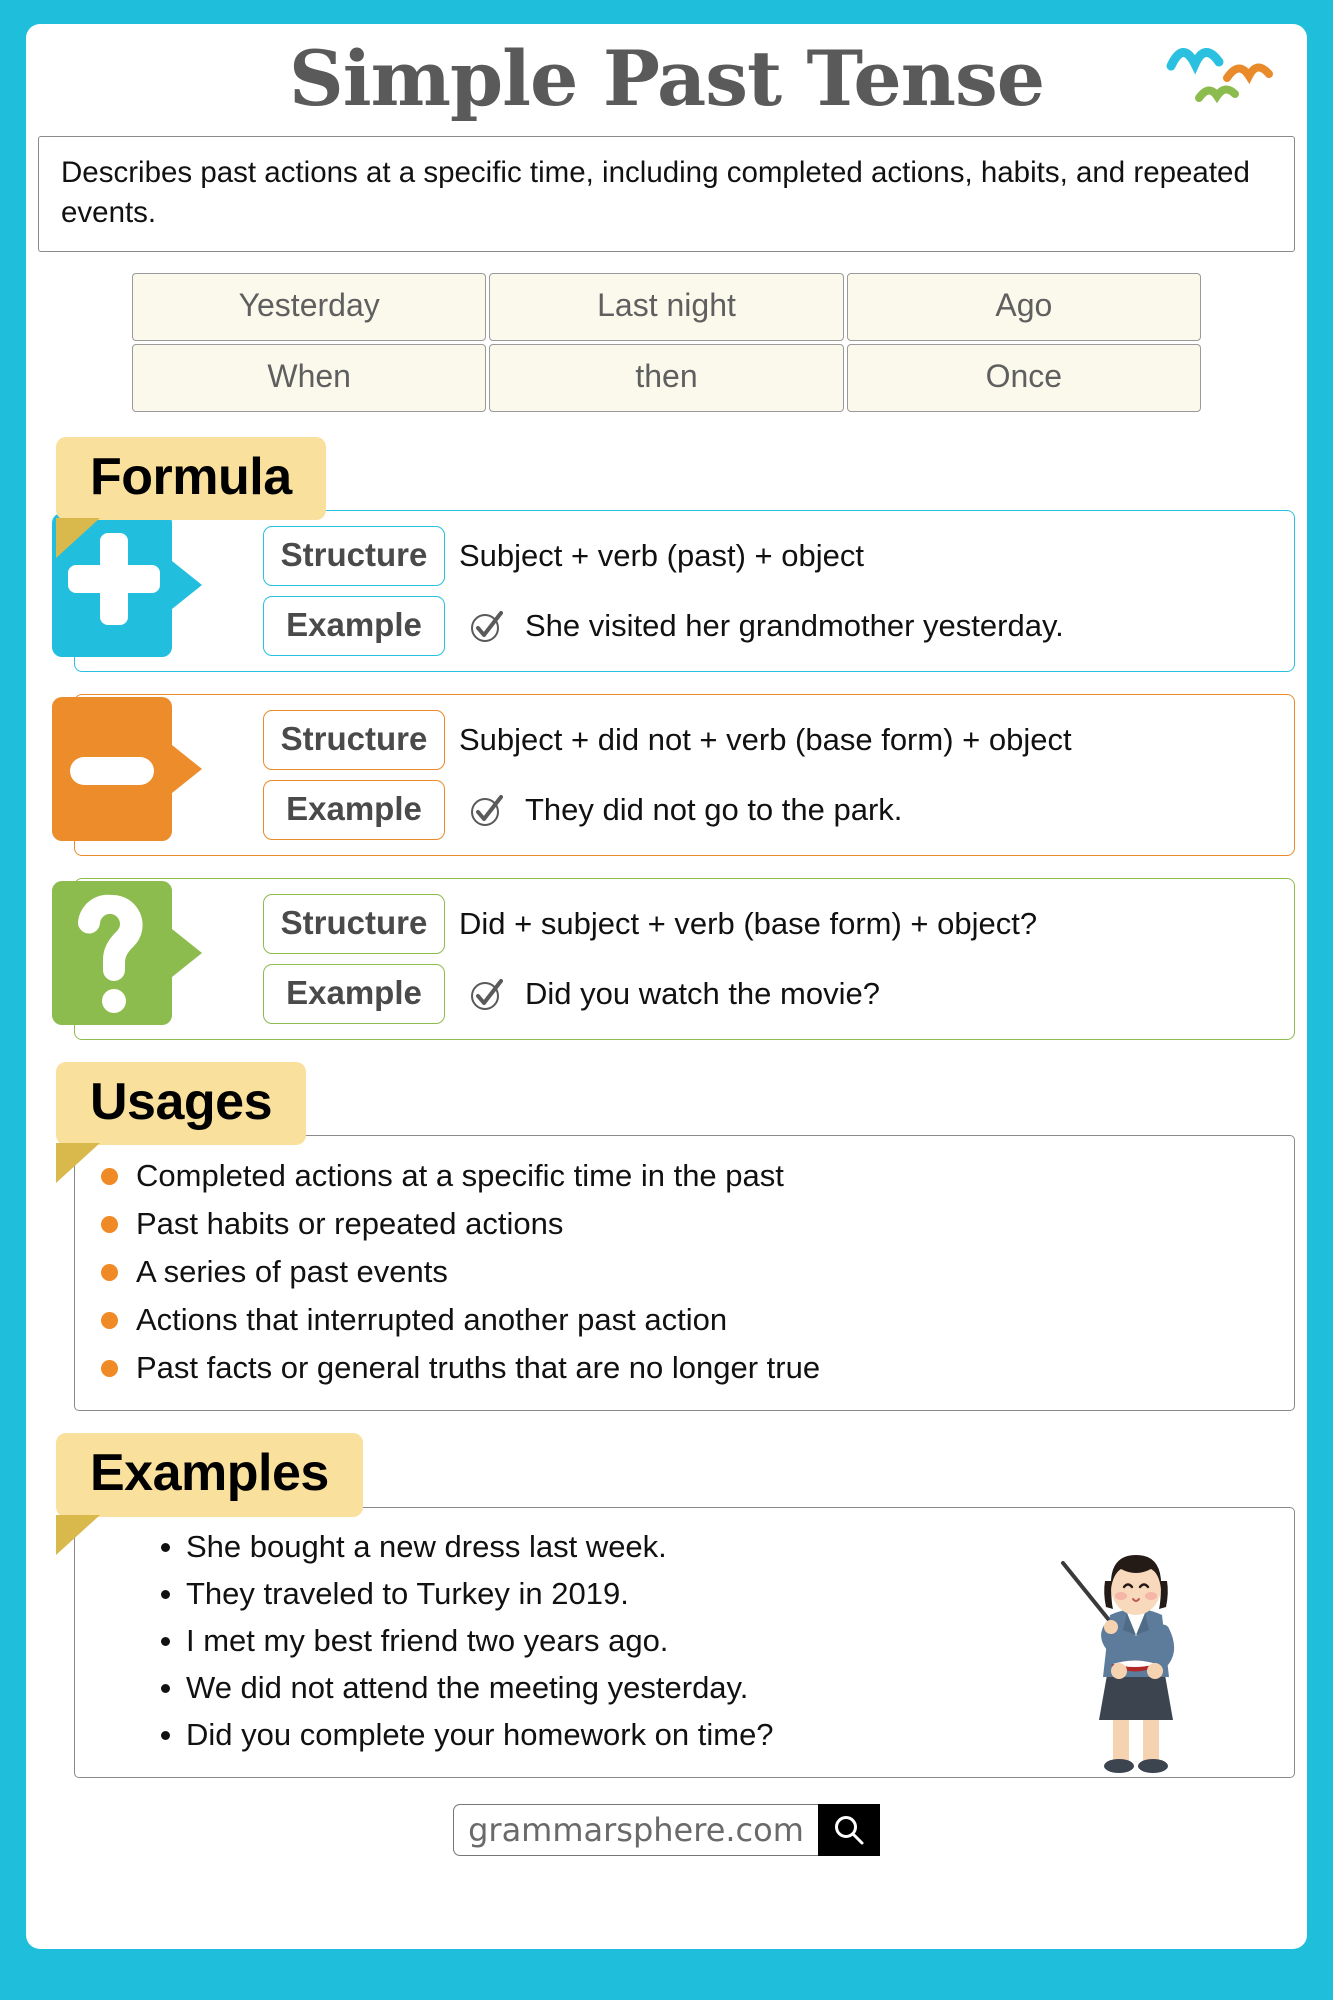 Image resolution: width=1333 pixels, height=2000 pixels. Describe the element at coordinates (1023, 377) in the screenshot. I see `keyword-cell: Once` at that location.